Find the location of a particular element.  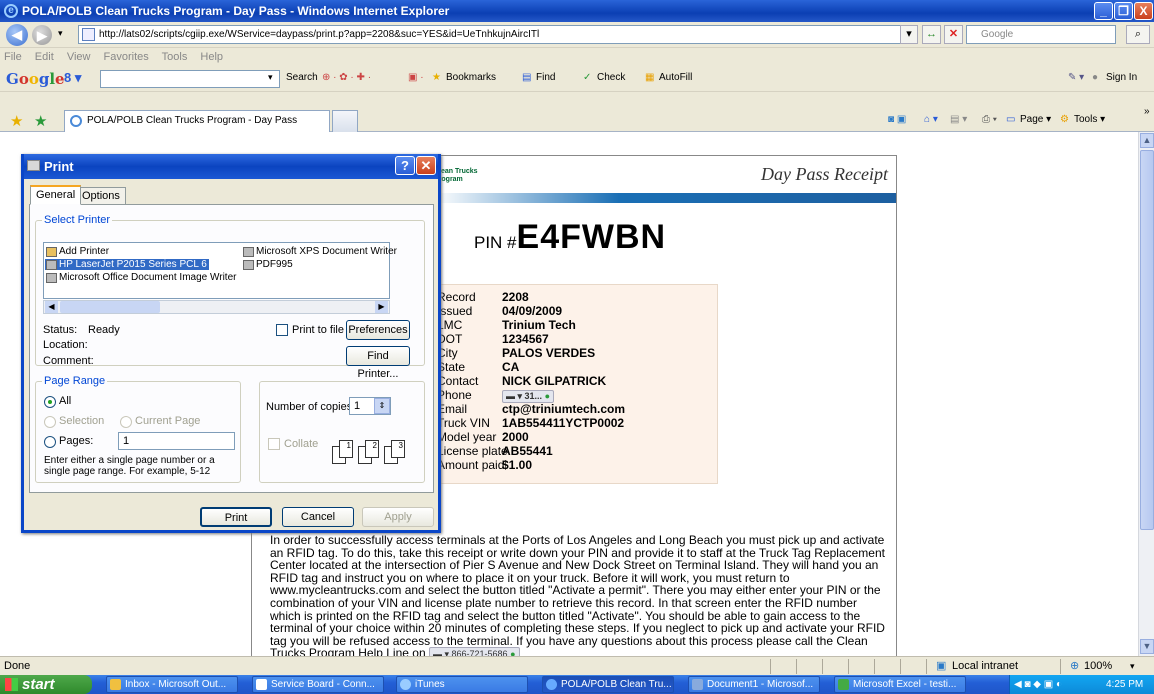

menu-file: File is located at coordinates (13, 57).